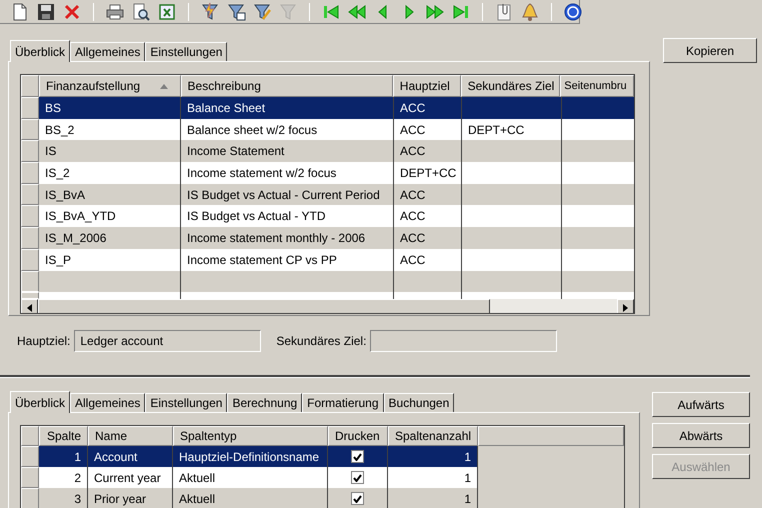  I want to click on table-cell: Aktuell, so click(250, 498).